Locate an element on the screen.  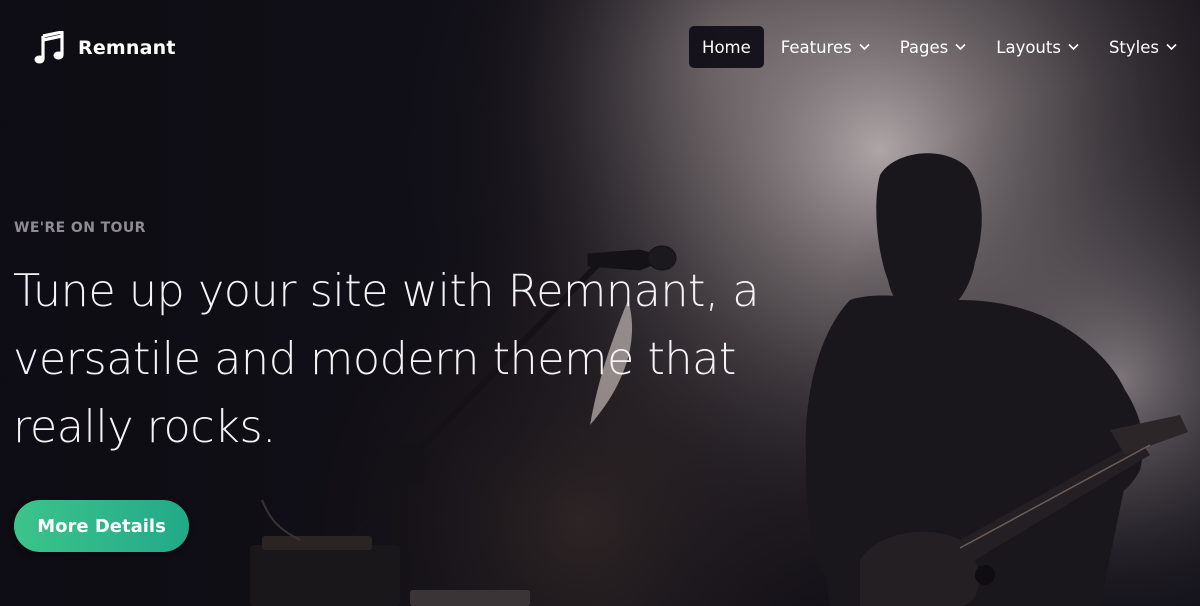
nav-item-label: Layouts is located at coordinates (1028, 47).